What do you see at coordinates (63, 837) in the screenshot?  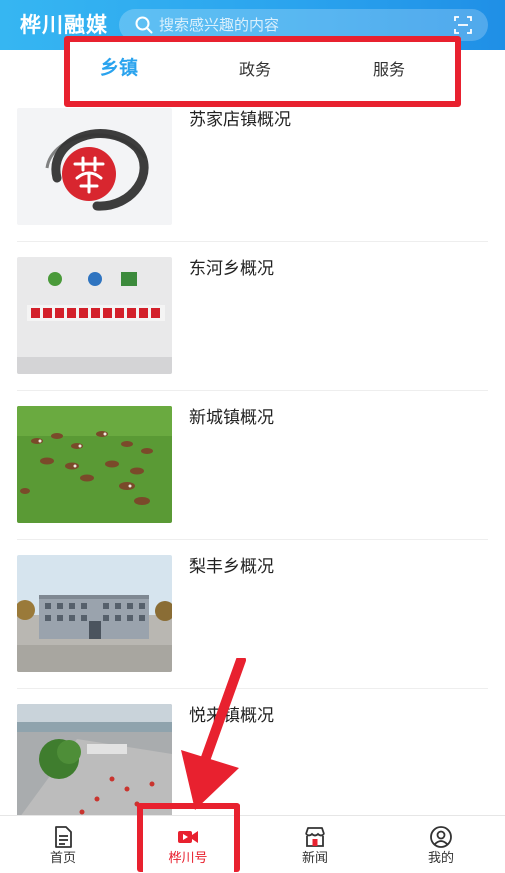 I see `document-icon` at bounding box center [63, 837].